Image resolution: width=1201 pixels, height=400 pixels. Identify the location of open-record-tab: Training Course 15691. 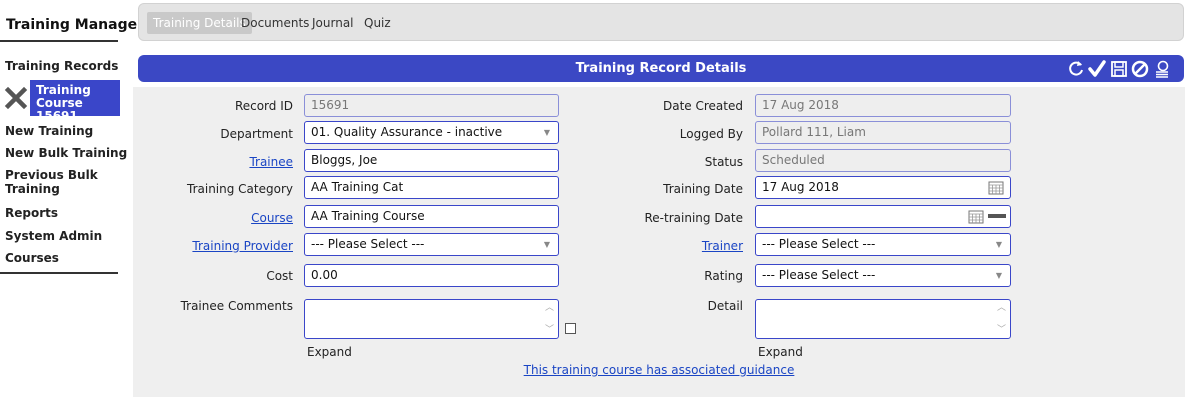
(62, 101).